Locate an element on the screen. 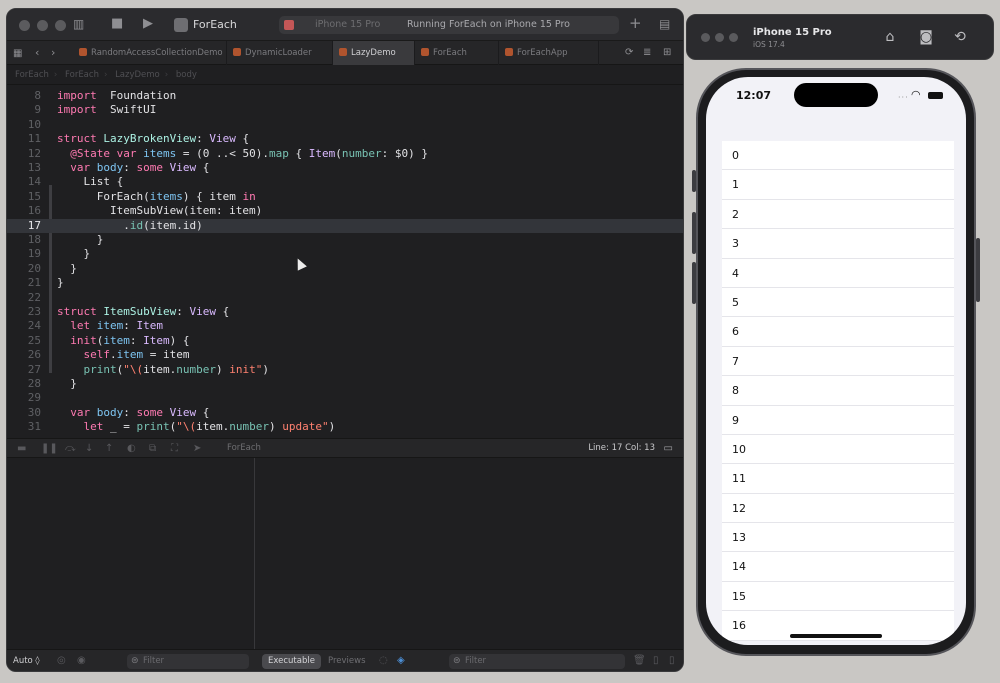  list-item: 6 is located at coordinates (838, 332).